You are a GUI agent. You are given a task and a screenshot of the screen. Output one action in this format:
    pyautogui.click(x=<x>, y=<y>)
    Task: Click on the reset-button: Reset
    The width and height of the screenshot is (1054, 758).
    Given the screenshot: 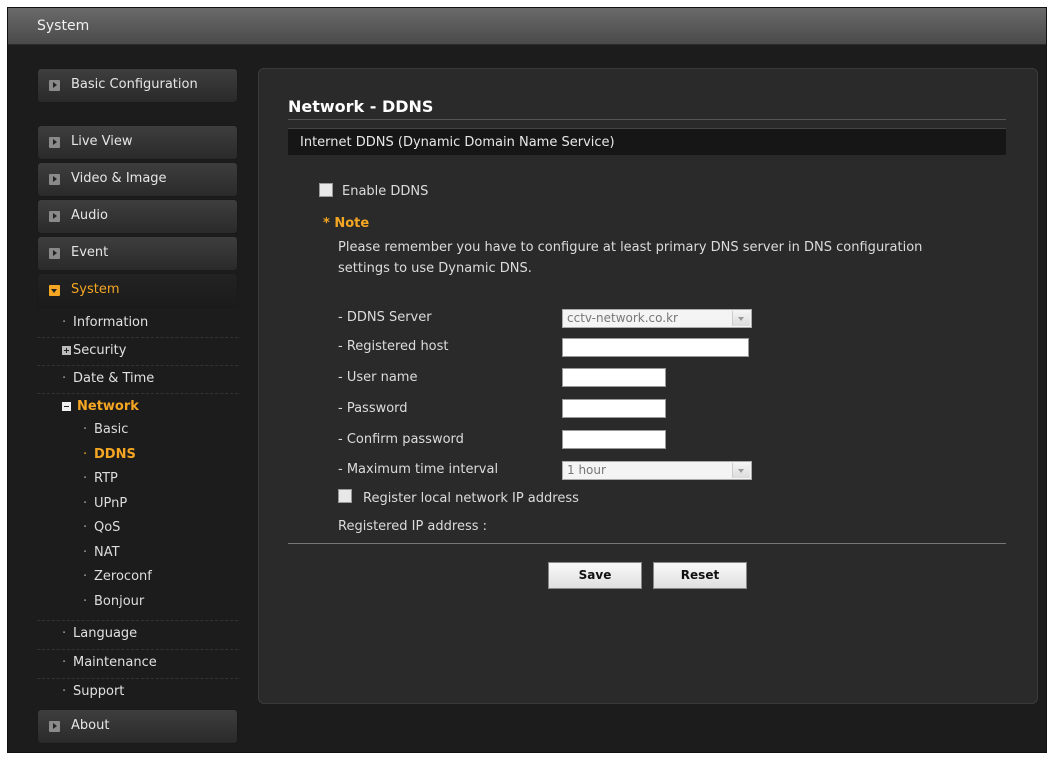 What is the action you would take?
    pyautogui.click(x=700, y=575)
    